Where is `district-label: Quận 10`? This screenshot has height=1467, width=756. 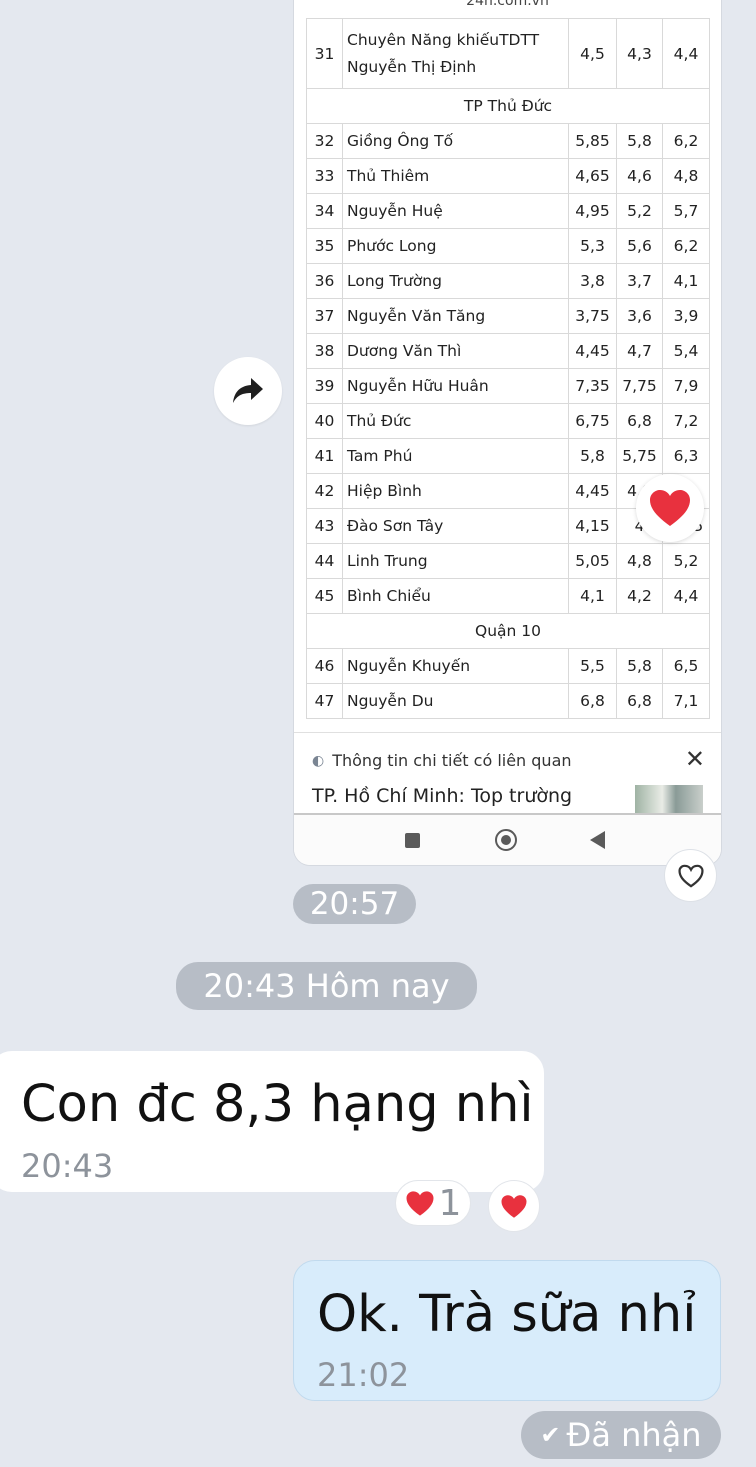
district-label: Quận 10 is located at coordinates (508, 631).